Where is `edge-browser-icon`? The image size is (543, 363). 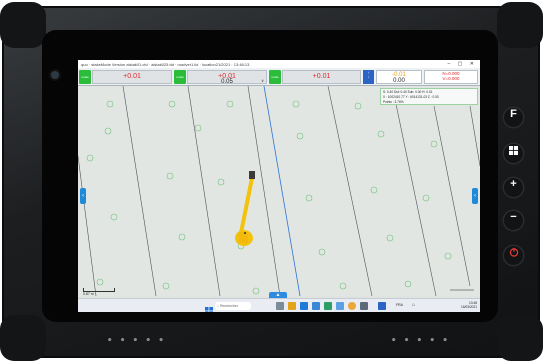
edge-browser-icon is located at coordinates (304, 306).